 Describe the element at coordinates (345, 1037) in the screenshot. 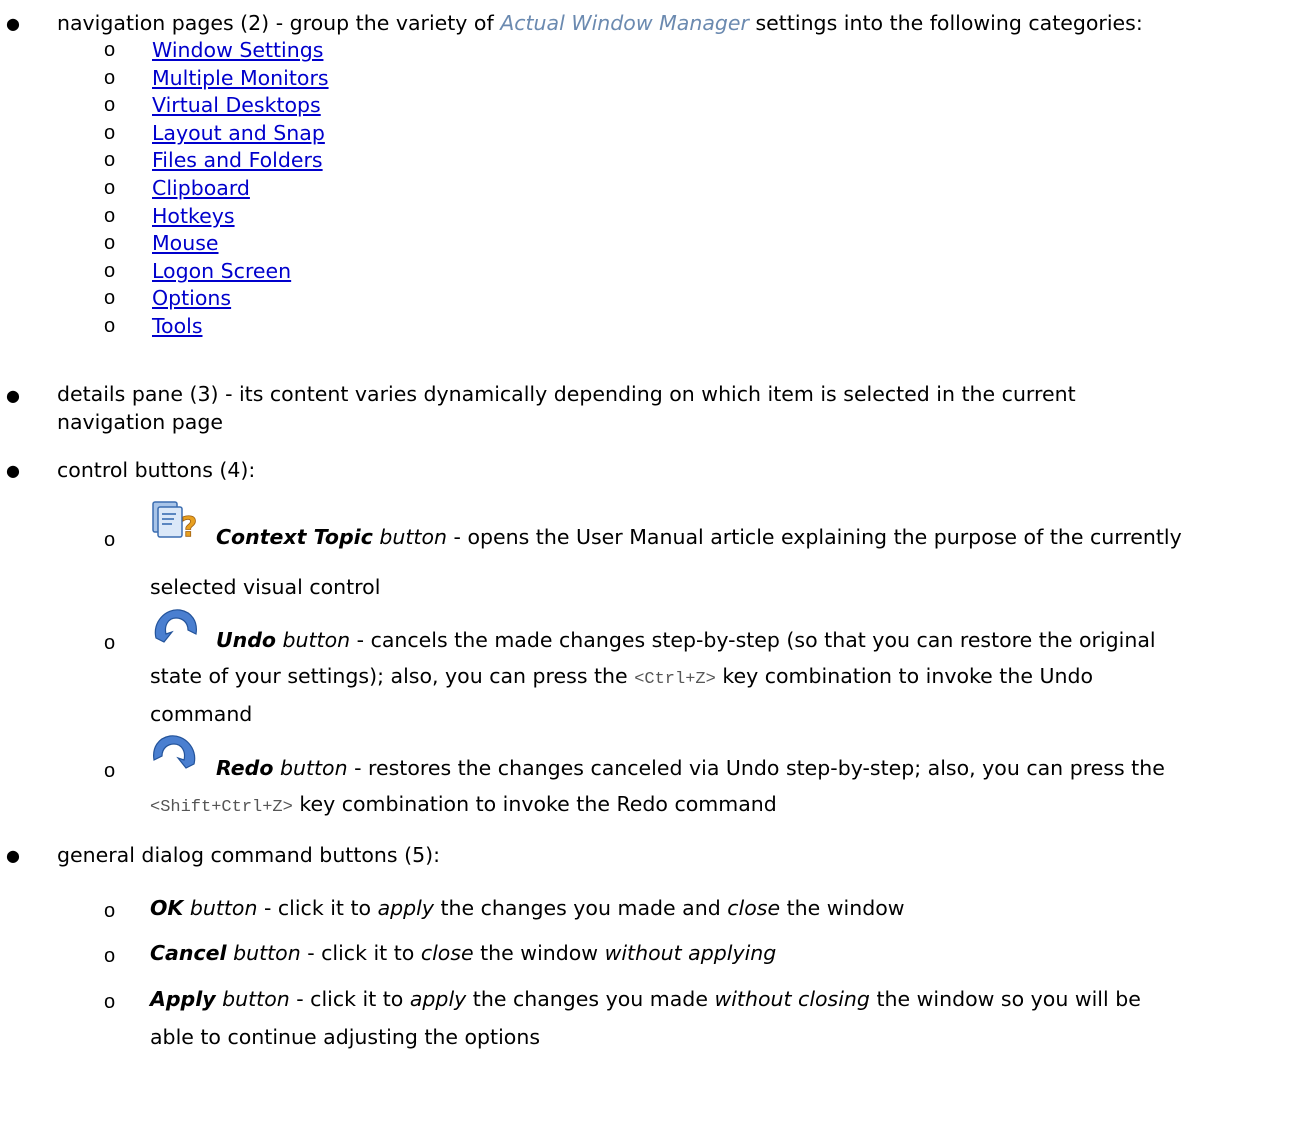

I see `apply-button-desc-line2: able to continue adjusting the options` at that location.